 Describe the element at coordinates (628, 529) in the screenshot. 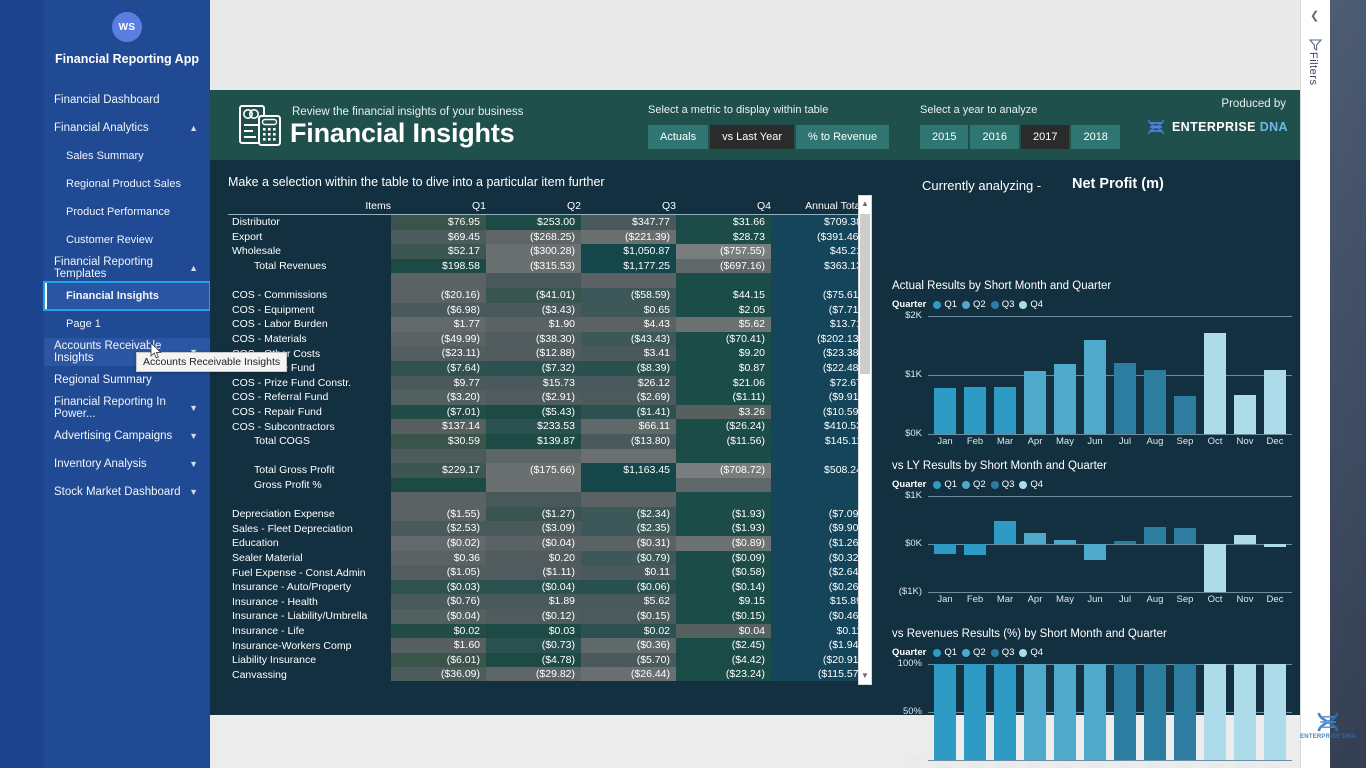

I see `table-cell-value: ($2.35)` at that location.